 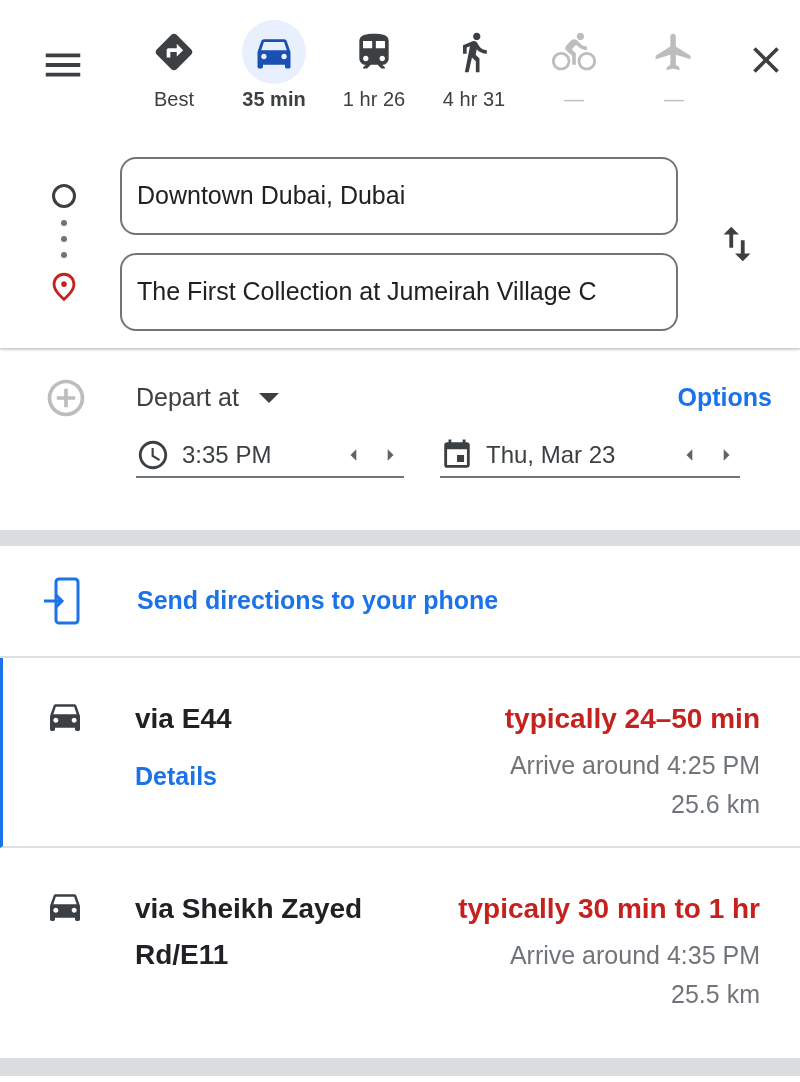 I want to click on send-to-phone-link: Send directions to your phone, so click(x=318, y=601).